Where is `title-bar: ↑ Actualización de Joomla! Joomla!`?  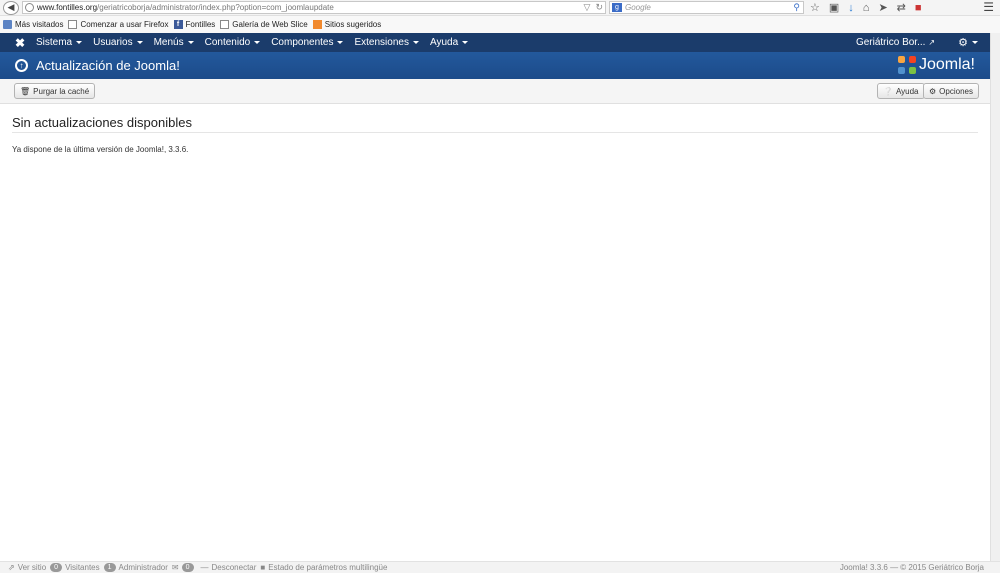 title-bar: ↑ Actualización de Joomla! Joomla! is located at coordinates (495, 65).